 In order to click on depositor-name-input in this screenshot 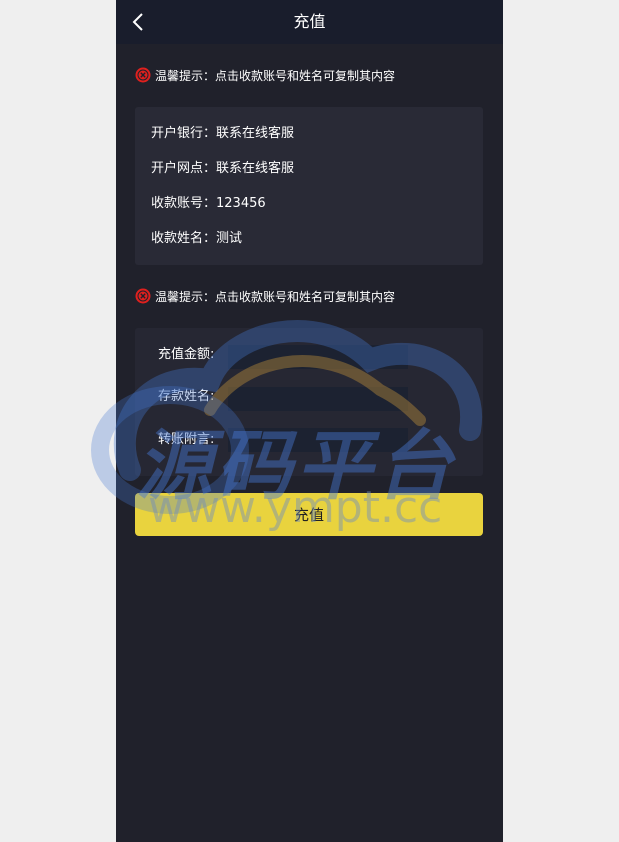, I will do `click(318, 399)`.